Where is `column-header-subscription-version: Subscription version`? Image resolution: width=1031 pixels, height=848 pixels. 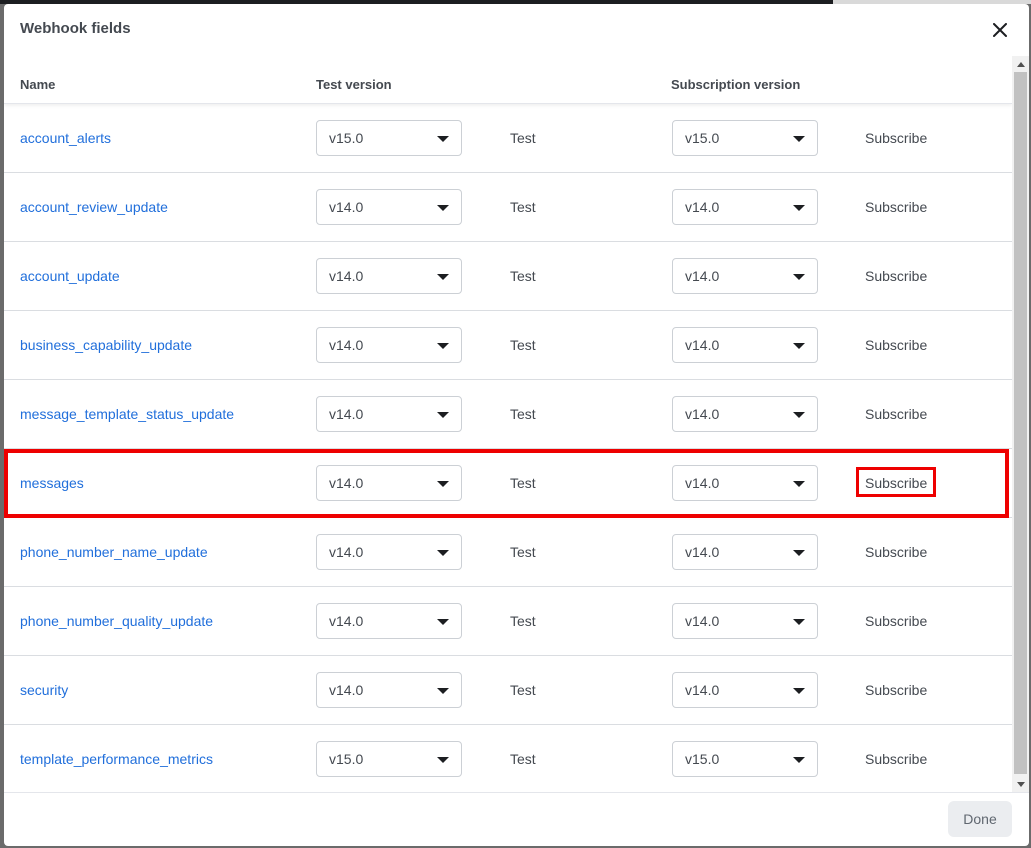 column-header-subscription-version: Subscription version is located at coordinates (736, 84).